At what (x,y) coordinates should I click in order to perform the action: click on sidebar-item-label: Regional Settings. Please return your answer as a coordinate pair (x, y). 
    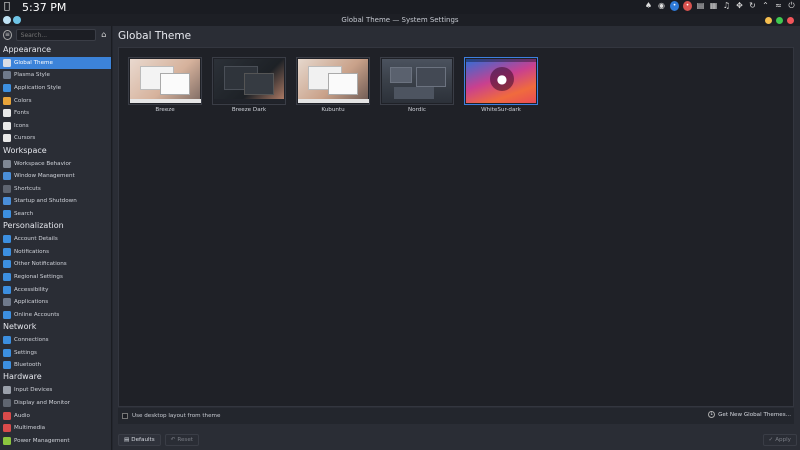
    Looking at the image, I should click on (38, 276).